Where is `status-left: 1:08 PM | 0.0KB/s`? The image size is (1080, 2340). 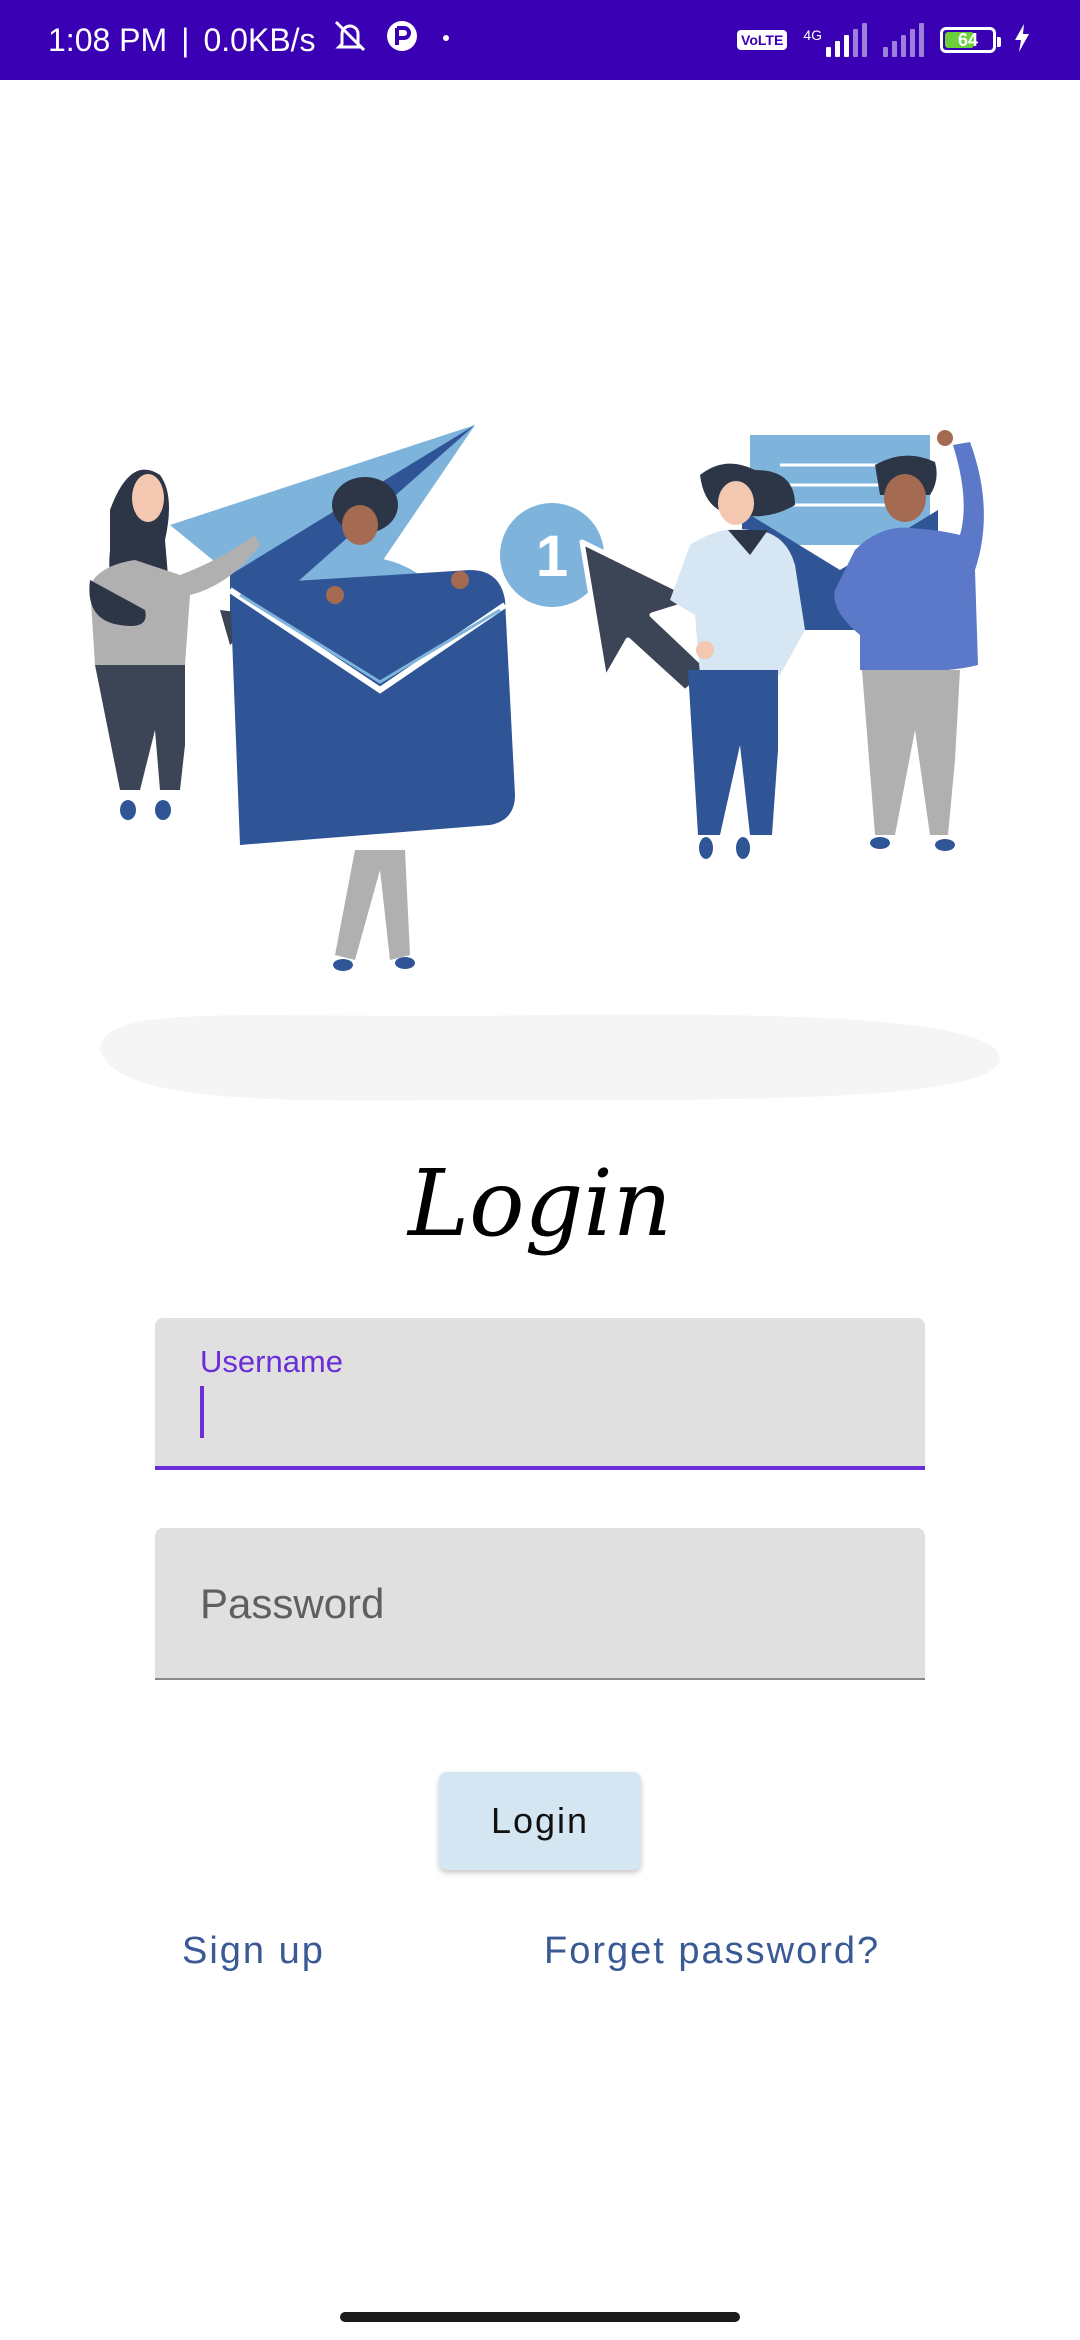
status-left: 1:08 PM | 0.0KB/s is located at coordinates (253, 40).